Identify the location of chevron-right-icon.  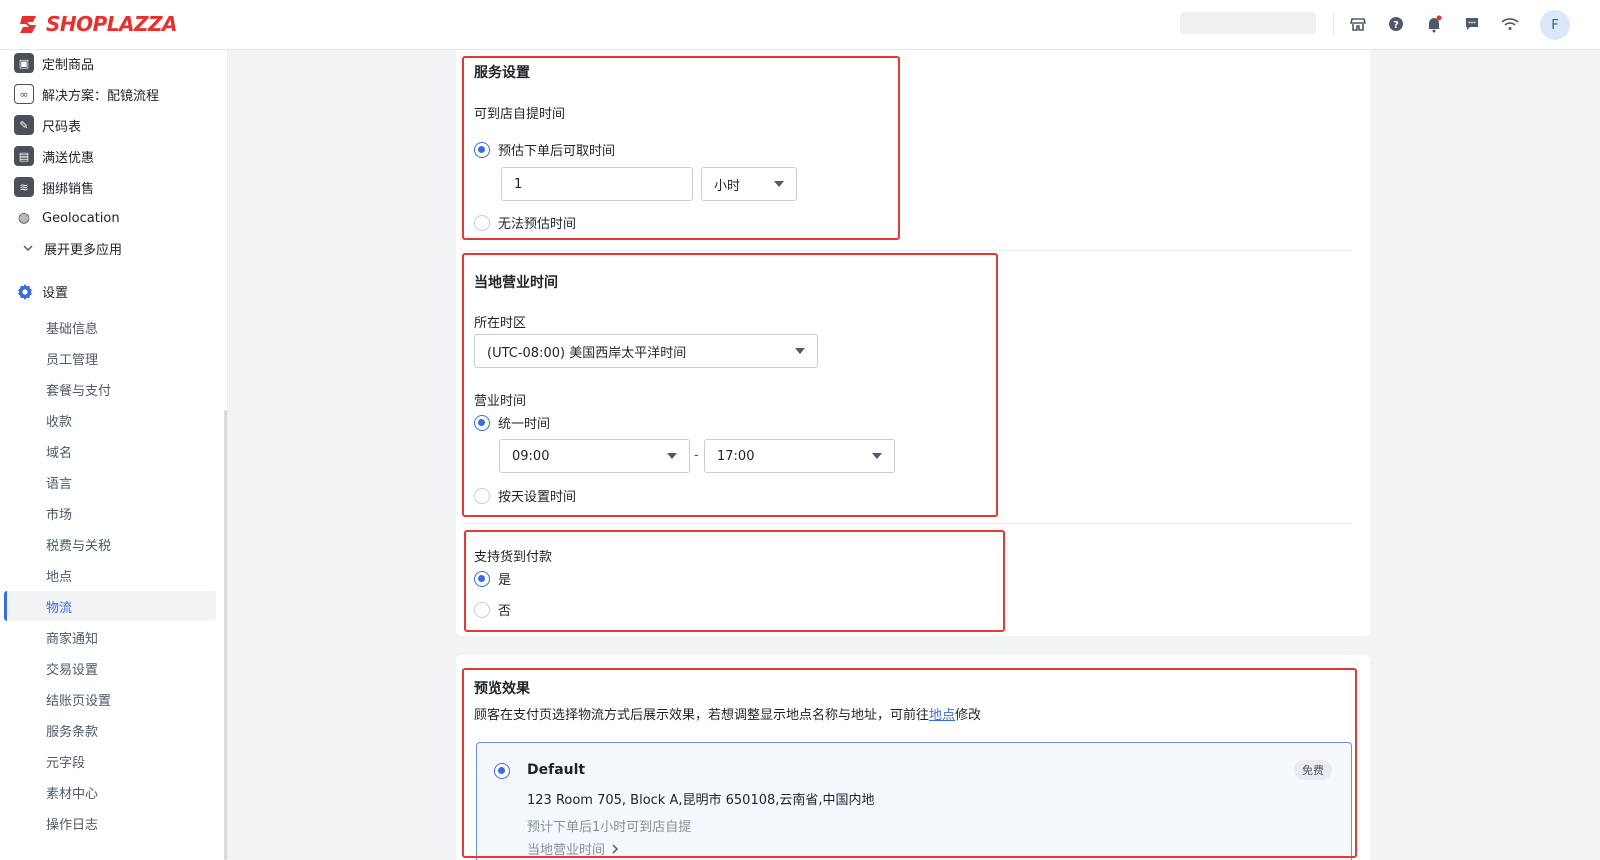
(615, 848).